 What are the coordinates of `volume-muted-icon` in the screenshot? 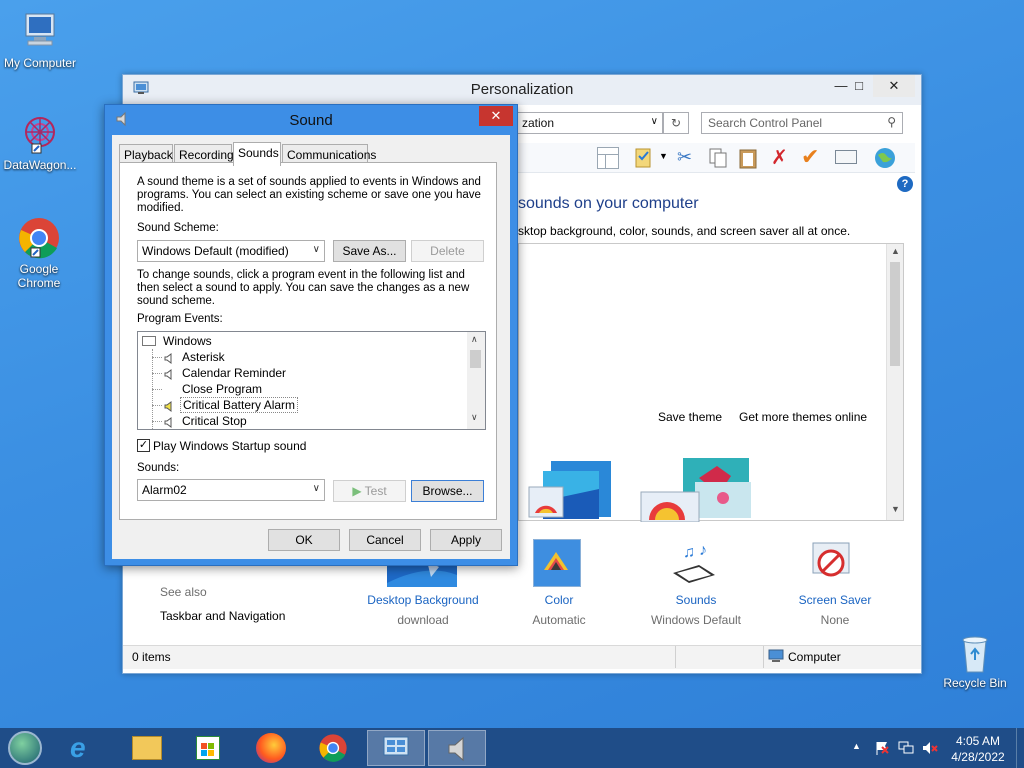 It's located at (930, 748).